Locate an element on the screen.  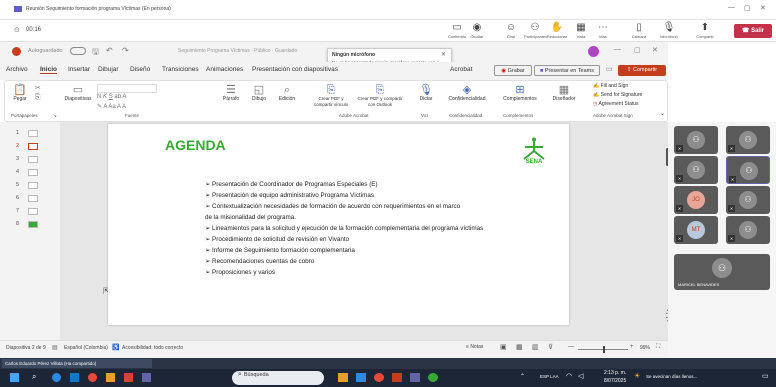
tab-presentación-con-diapositivas: Presentación con diapositivas is located at coordinates (295, 69).